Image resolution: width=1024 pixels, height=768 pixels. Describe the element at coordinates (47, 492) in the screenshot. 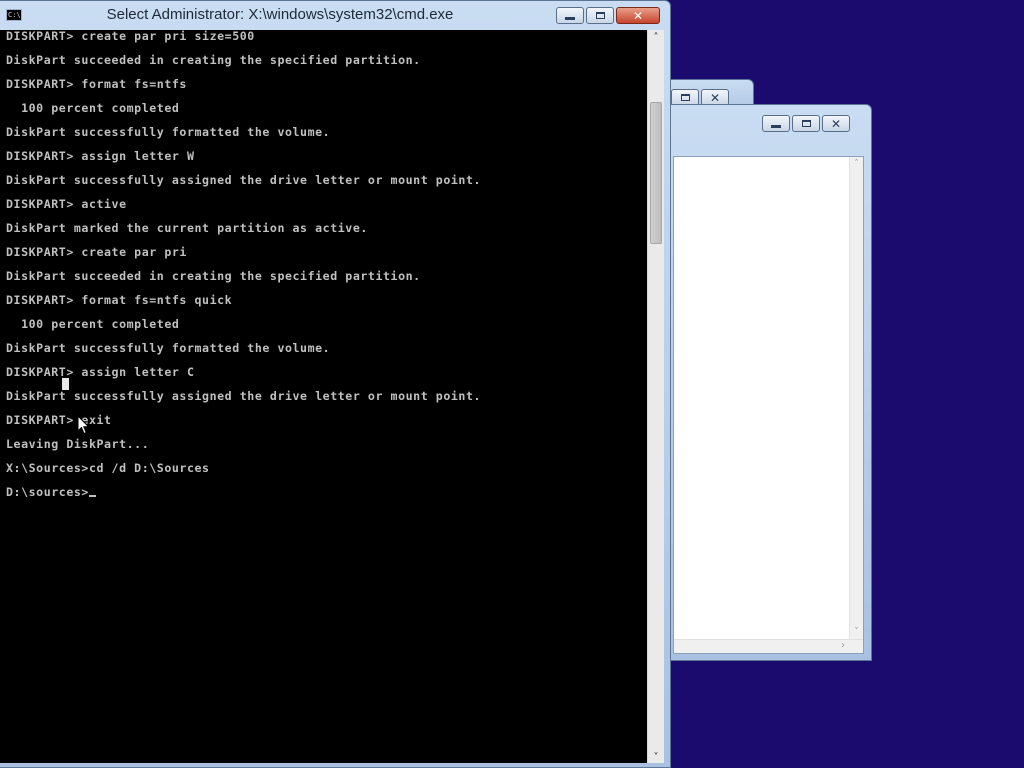

I see `console-line-text: D:\sources>` at that location.